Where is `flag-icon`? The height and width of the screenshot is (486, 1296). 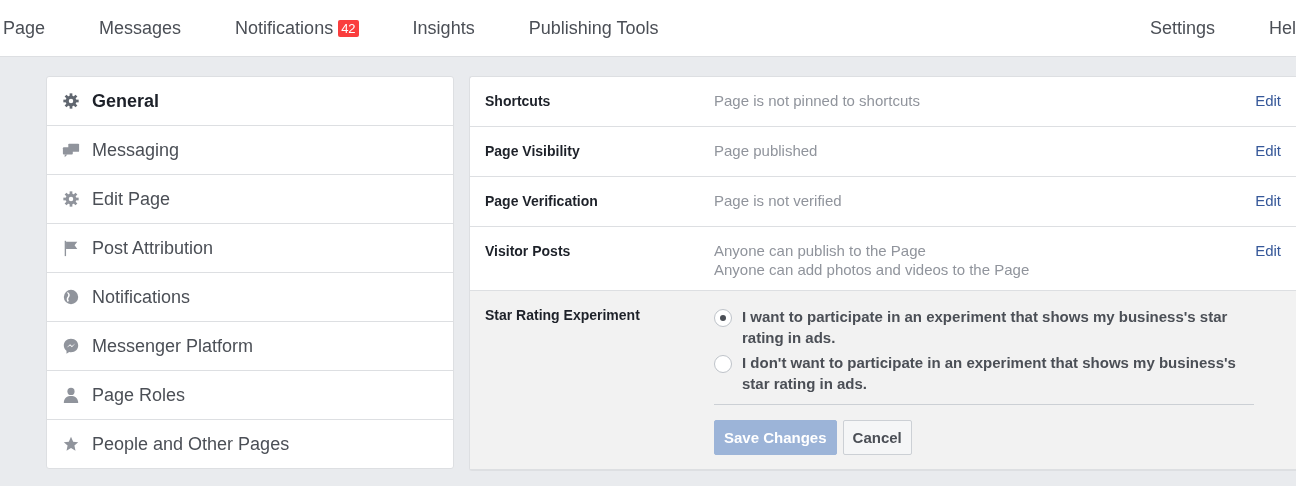
flag-icon is located at coordinates (71, 248).